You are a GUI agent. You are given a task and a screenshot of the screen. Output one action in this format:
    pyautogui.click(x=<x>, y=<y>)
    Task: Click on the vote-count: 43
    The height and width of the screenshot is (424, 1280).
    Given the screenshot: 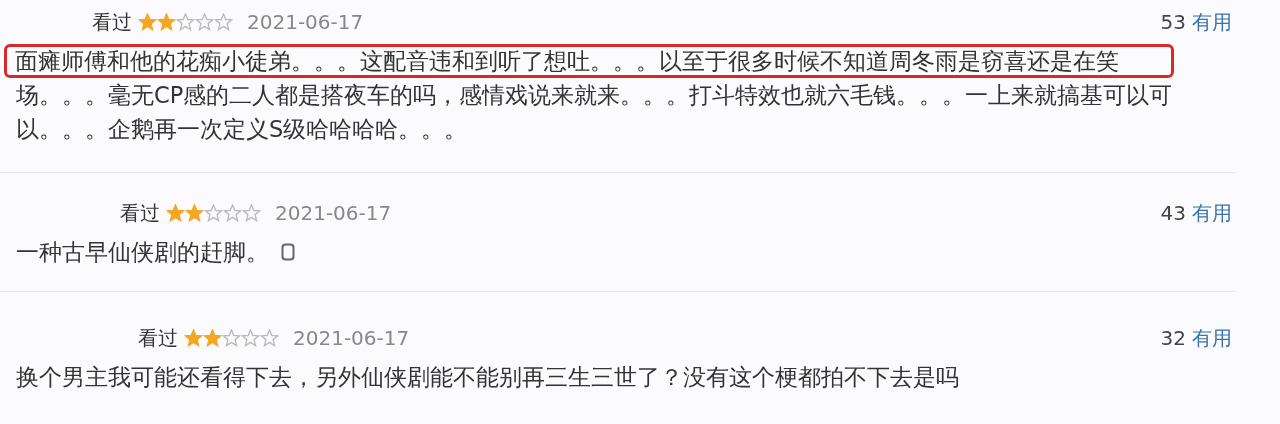 What is the action you would take?
    pyautogui.click(x=1173, y=213)
    